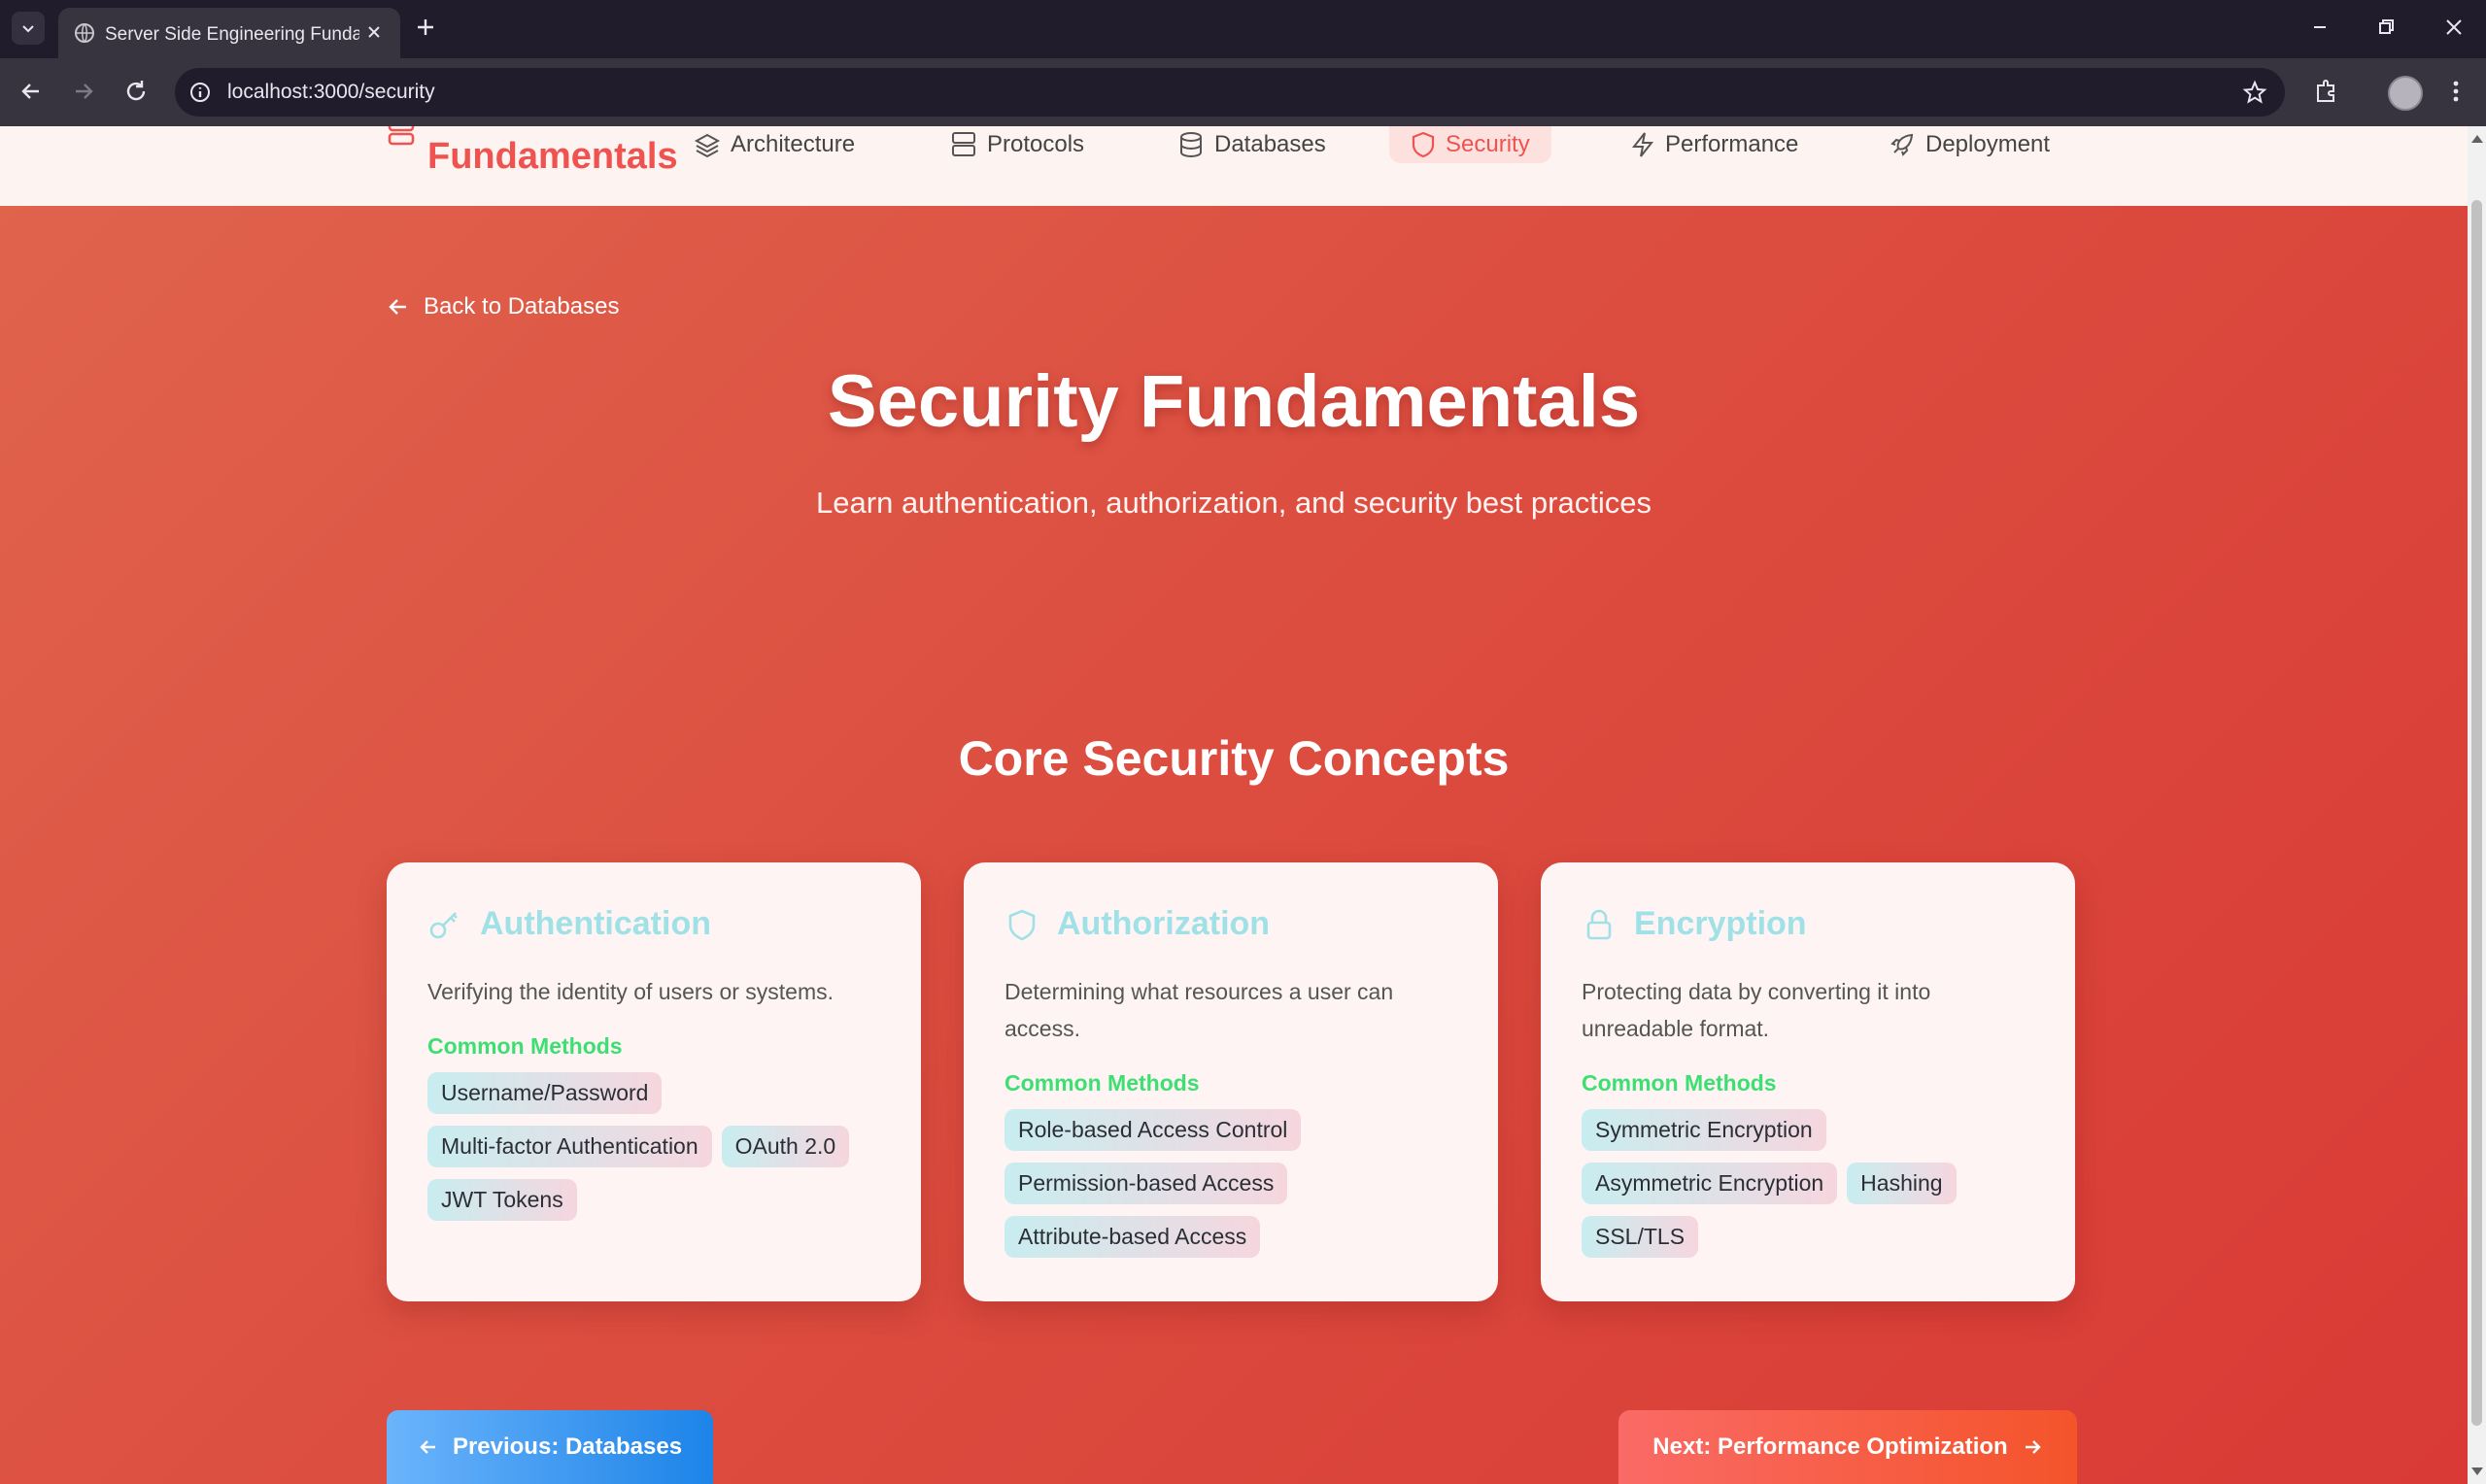 This screenshot has height=1484, width=2486. What do you see at coordinates (1640, 1237) in the screenshot?
I see `method-chip: SSL/TLS` at bounding box center [1640, 1237].